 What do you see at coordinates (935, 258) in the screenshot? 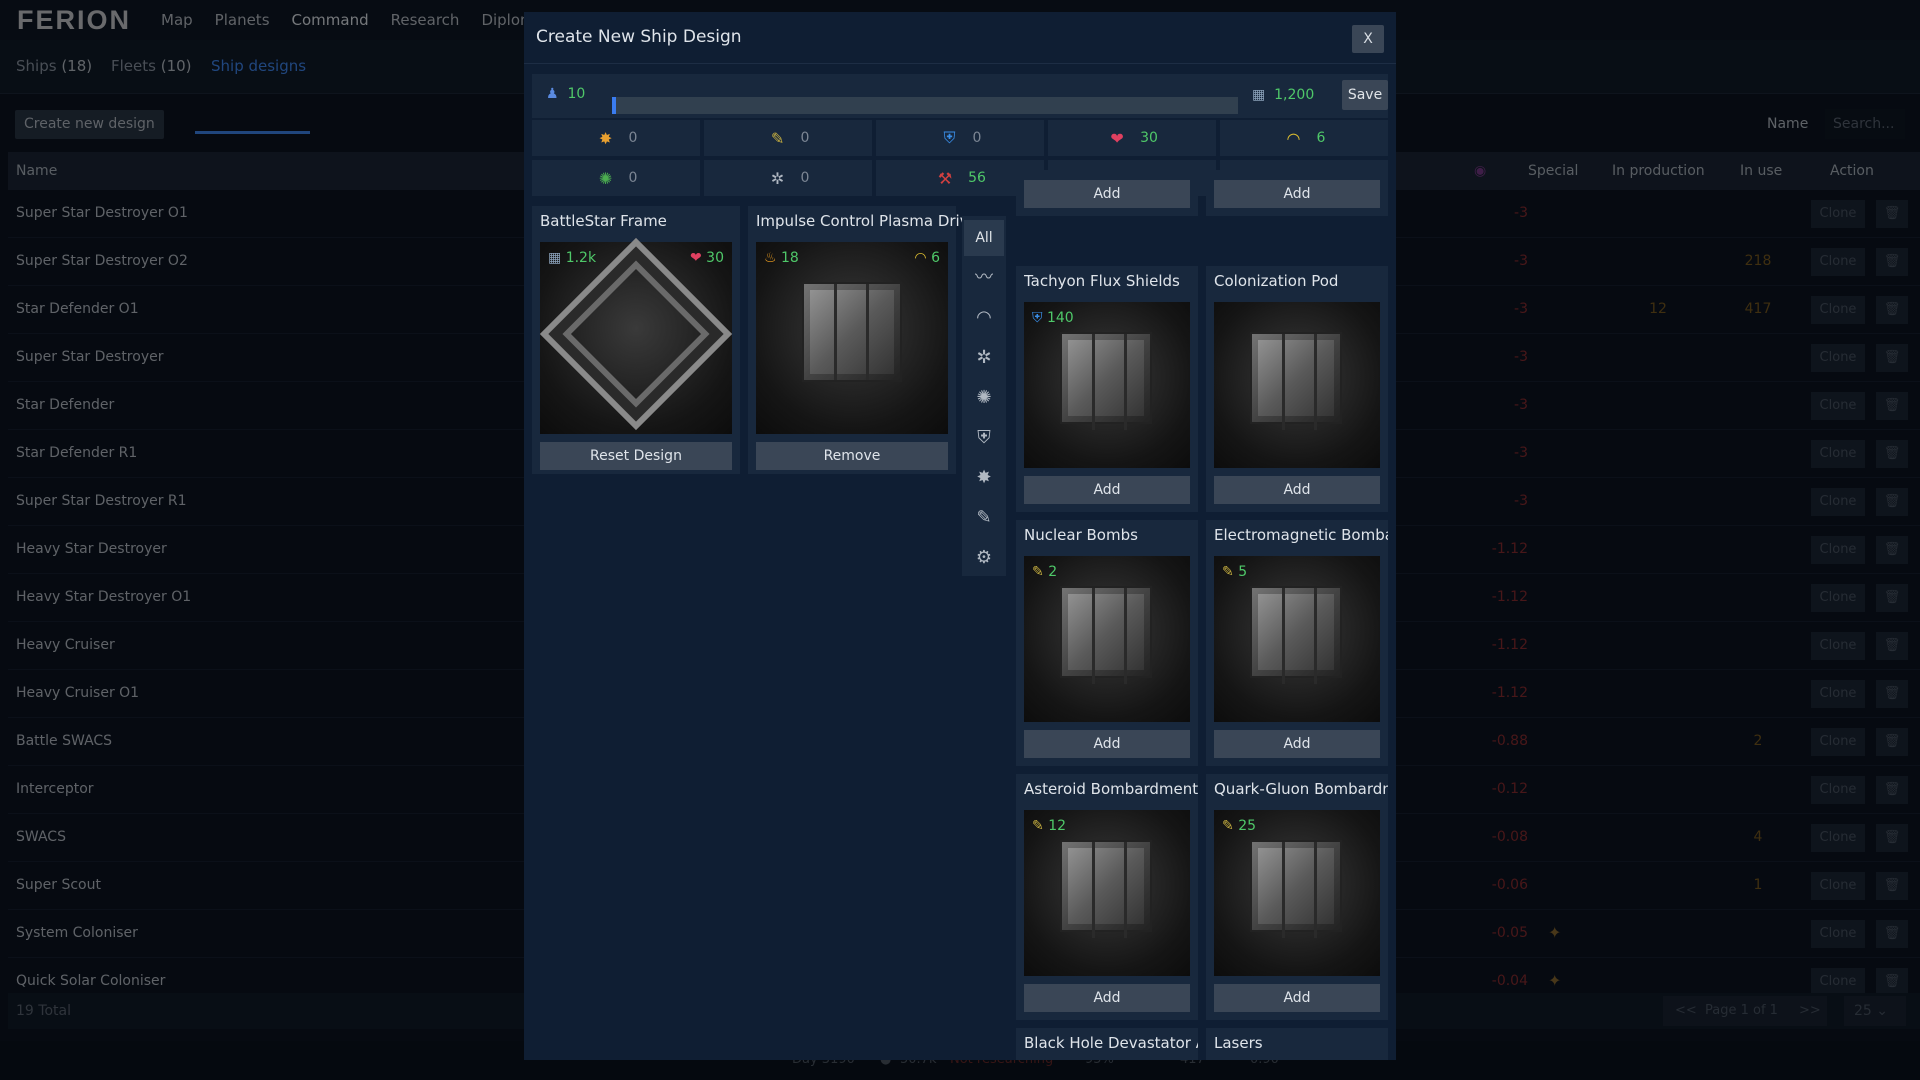
I see `drive-speed-value: 6` at bounding box center [935, 258].